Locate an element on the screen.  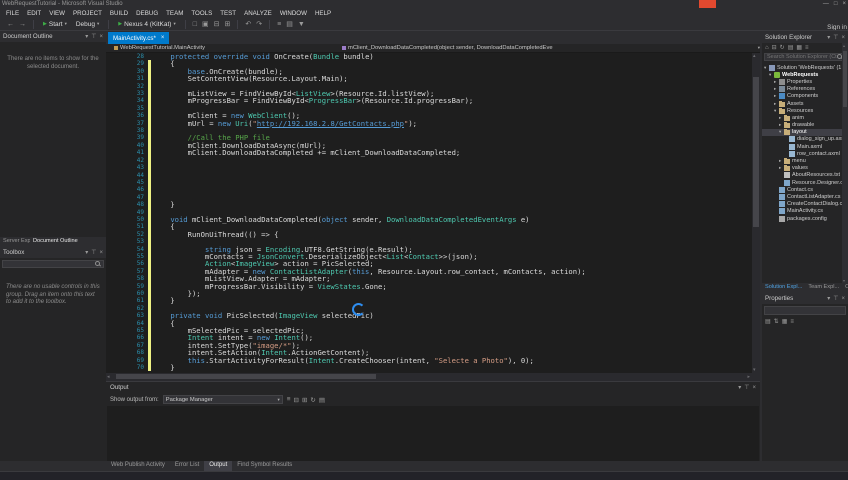
tree-item-properties: ▸ Properties is located at coordinates (805, 81).